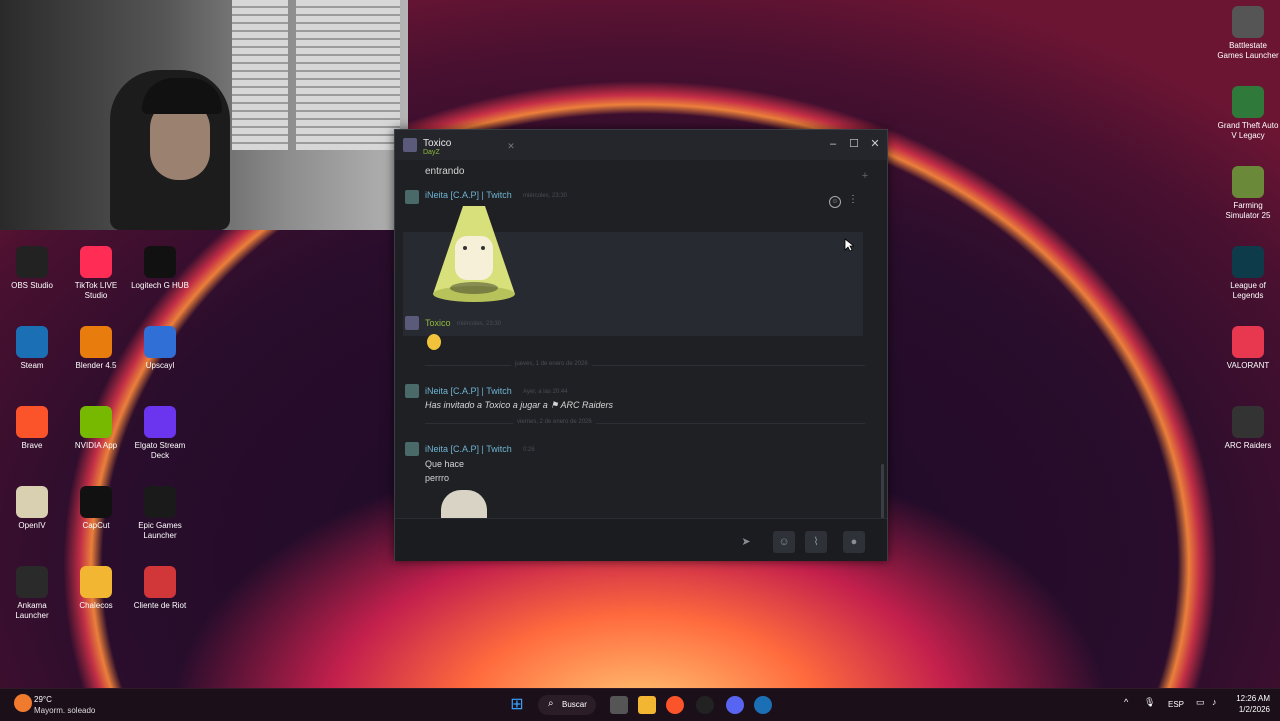 This screenshot has width=1280, height=721. I want to click on date-divider, so click(645, 365).